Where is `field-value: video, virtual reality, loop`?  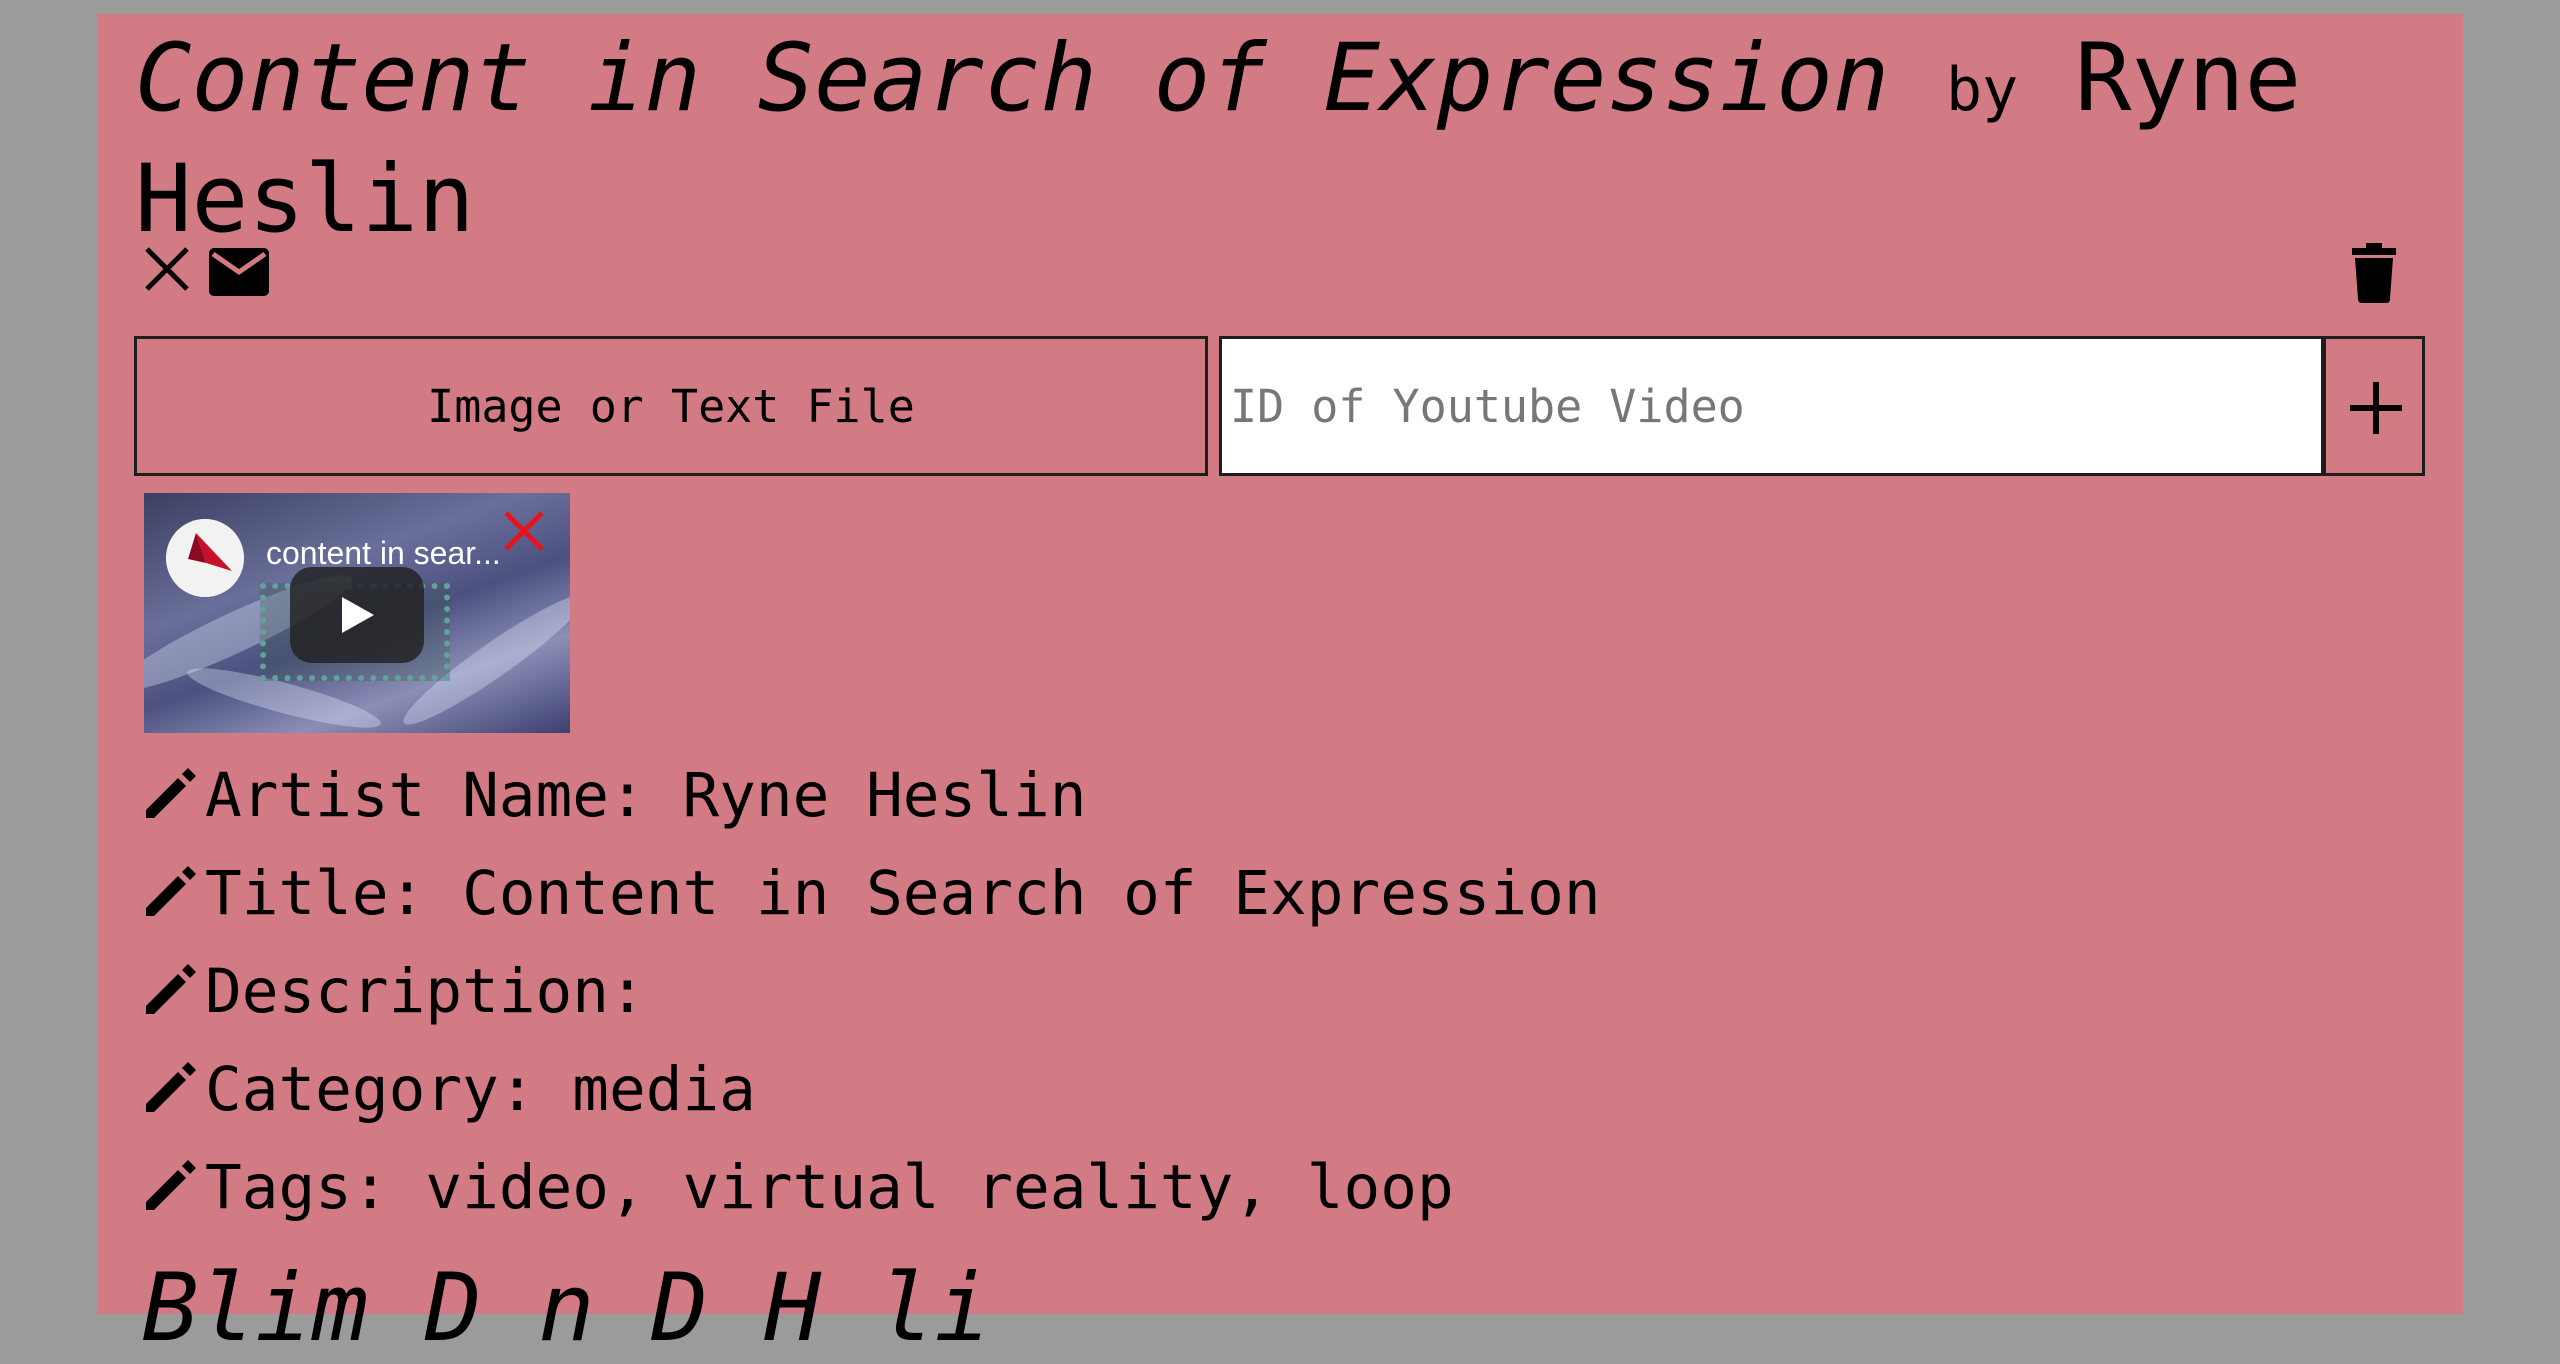
field-value: video, virtual reality, loop is located at coordinates (939, 1187).